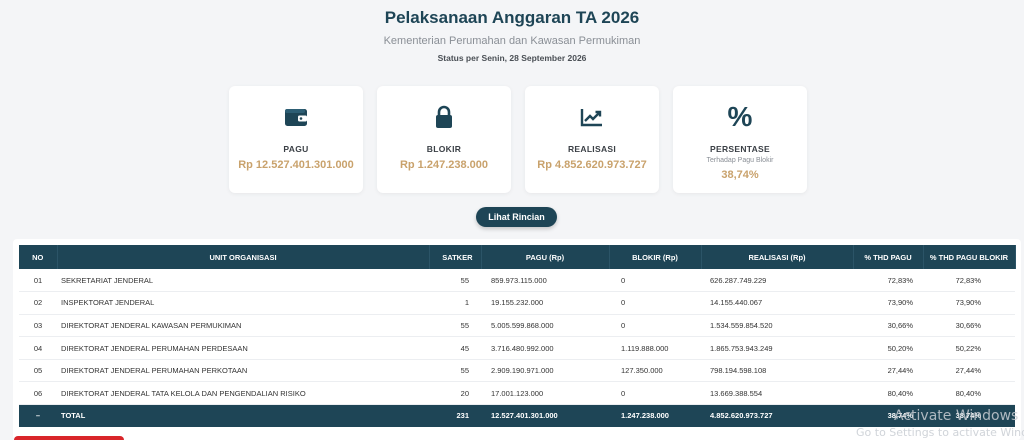 This screenshot has height=440, width=1024. I want to click on card-value: Rp 4.852.620.973.727, so click(592, 165).